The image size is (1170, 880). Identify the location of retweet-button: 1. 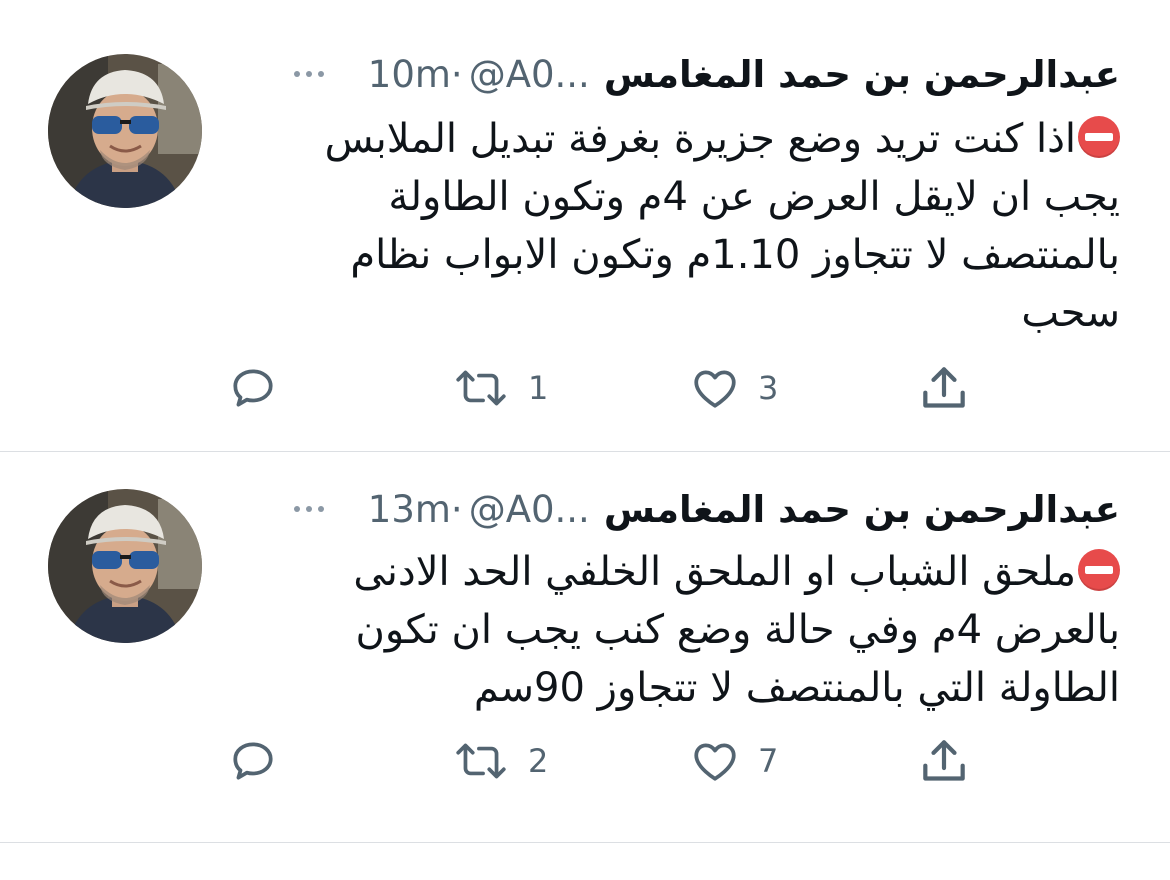
(500, 388).